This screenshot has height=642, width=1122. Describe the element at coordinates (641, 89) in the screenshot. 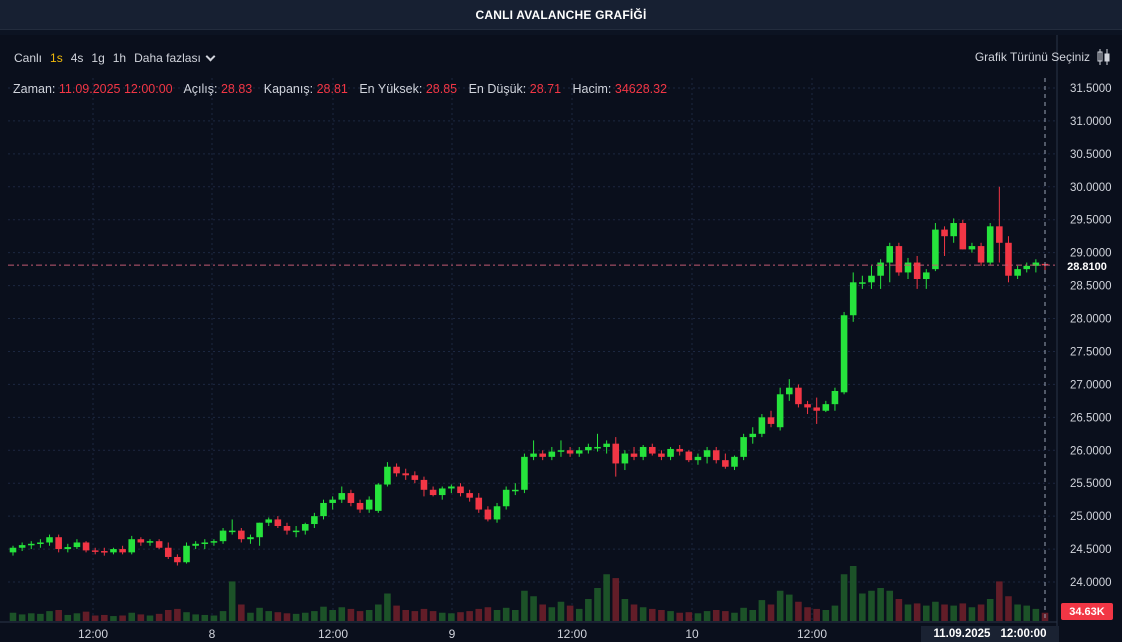

I see `legend-volume-value: 34628.32` at that location.